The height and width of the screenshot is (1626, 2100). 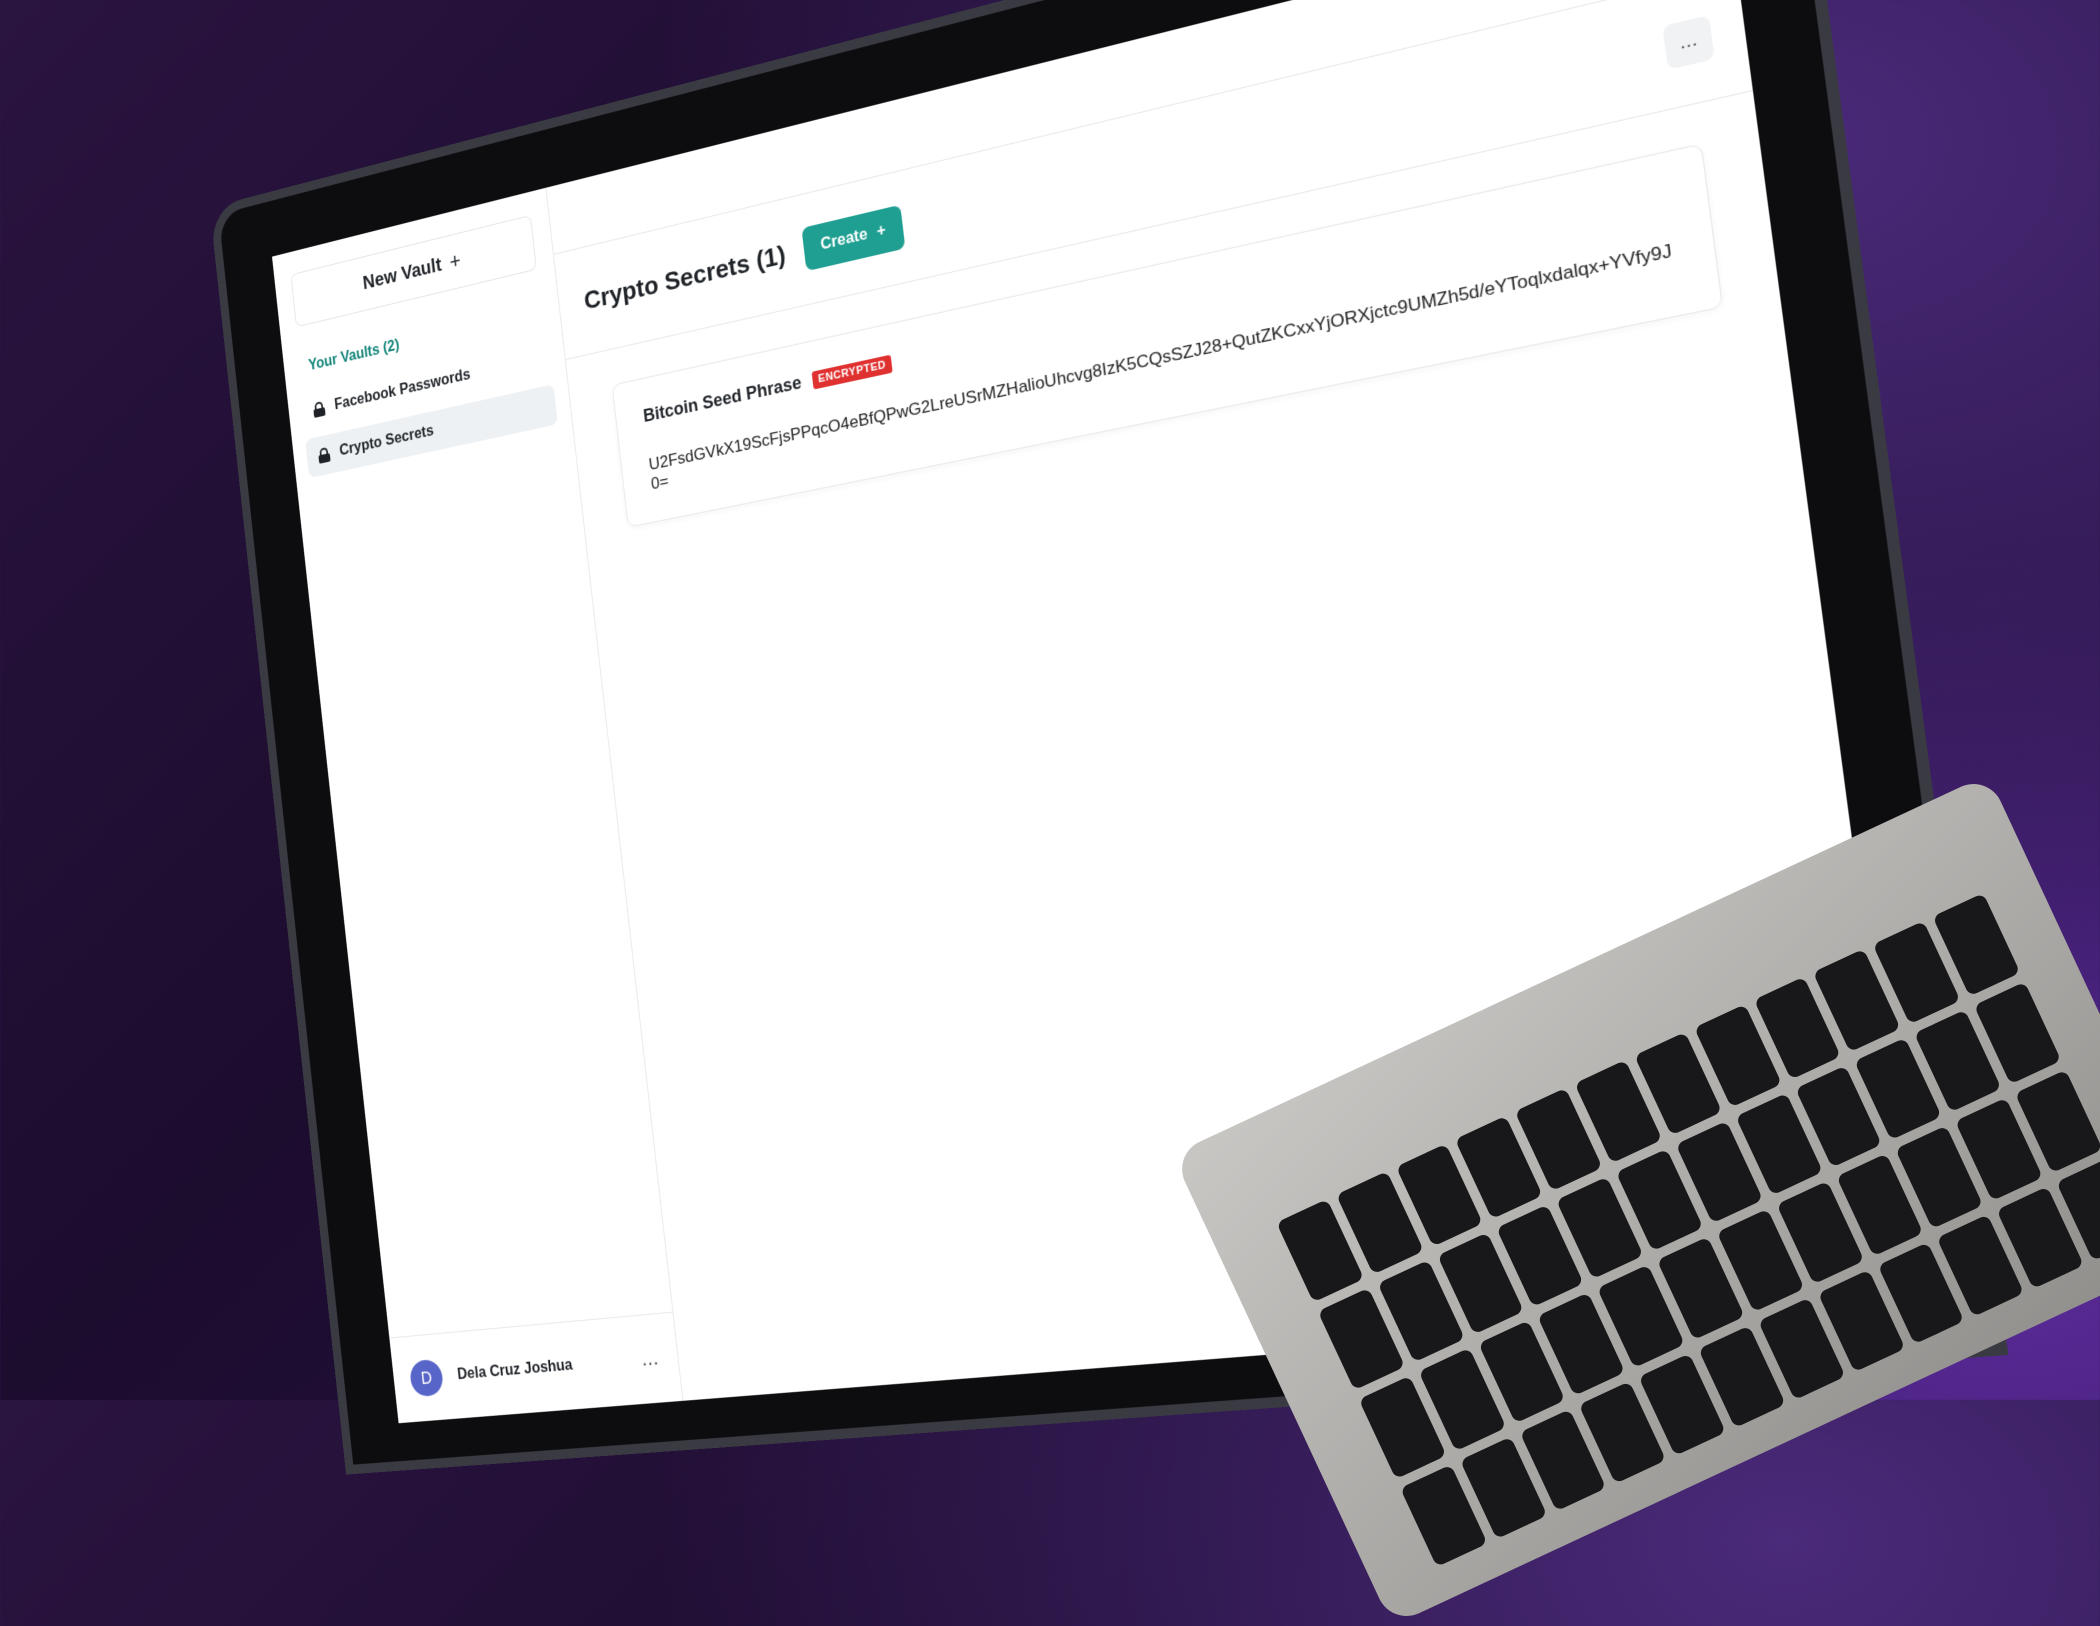 What do you see at coordinates (541, 1368) in the screenshot?
I see `user-name: Dela Cruz Joshua` at bounding box center [541, 1368].